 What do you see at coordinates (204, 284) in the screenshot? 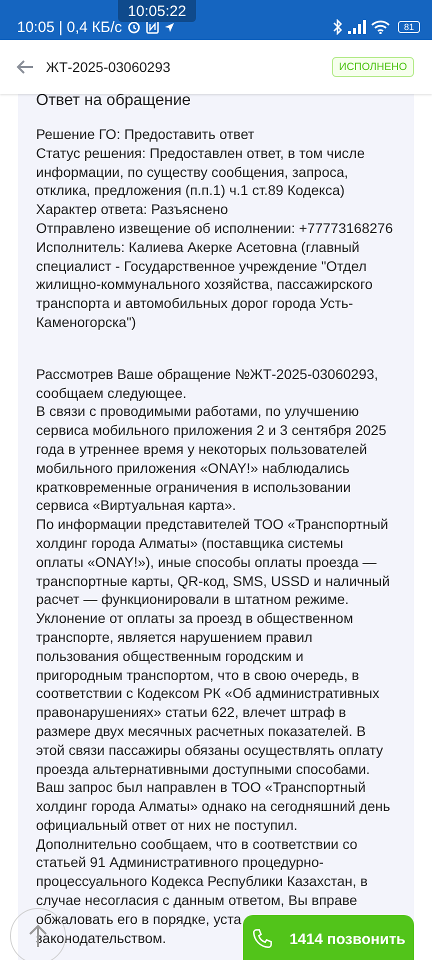
I see `answer-text: жилищно-коммунального хозяйства, пассажирского` at bounding box center [204, 284].